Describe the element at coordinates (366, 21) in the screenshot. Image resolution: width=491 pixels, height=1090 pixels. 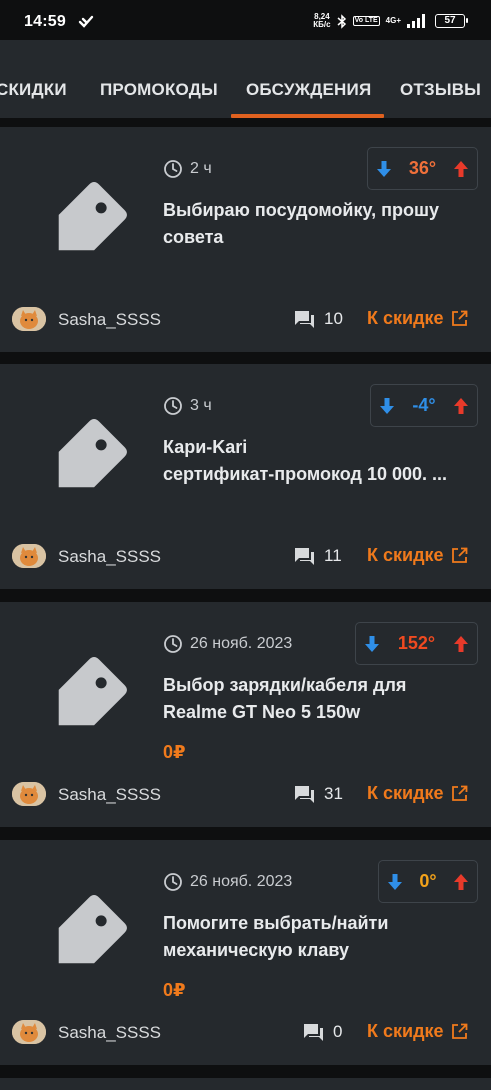
I see `volte-icon: Vo LTE` at that location.